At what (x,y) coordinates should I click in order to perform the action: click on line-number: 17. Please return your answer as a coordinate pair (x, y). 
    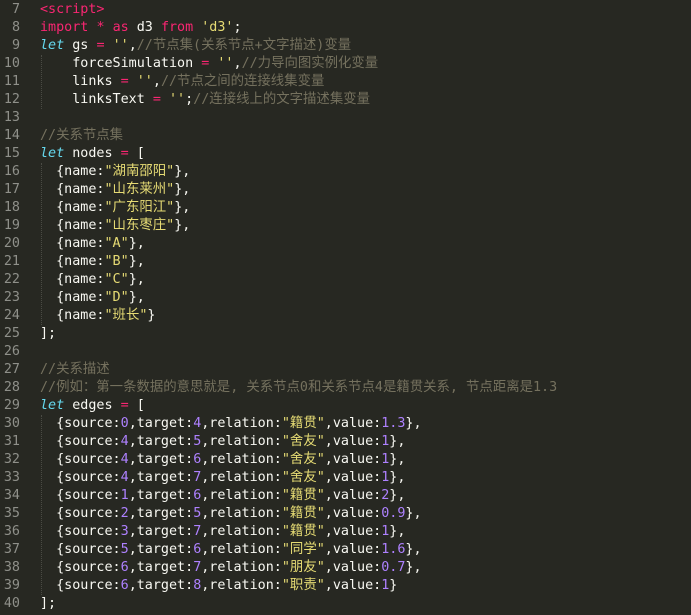
    Looking at the image, I should click on (11, 189).